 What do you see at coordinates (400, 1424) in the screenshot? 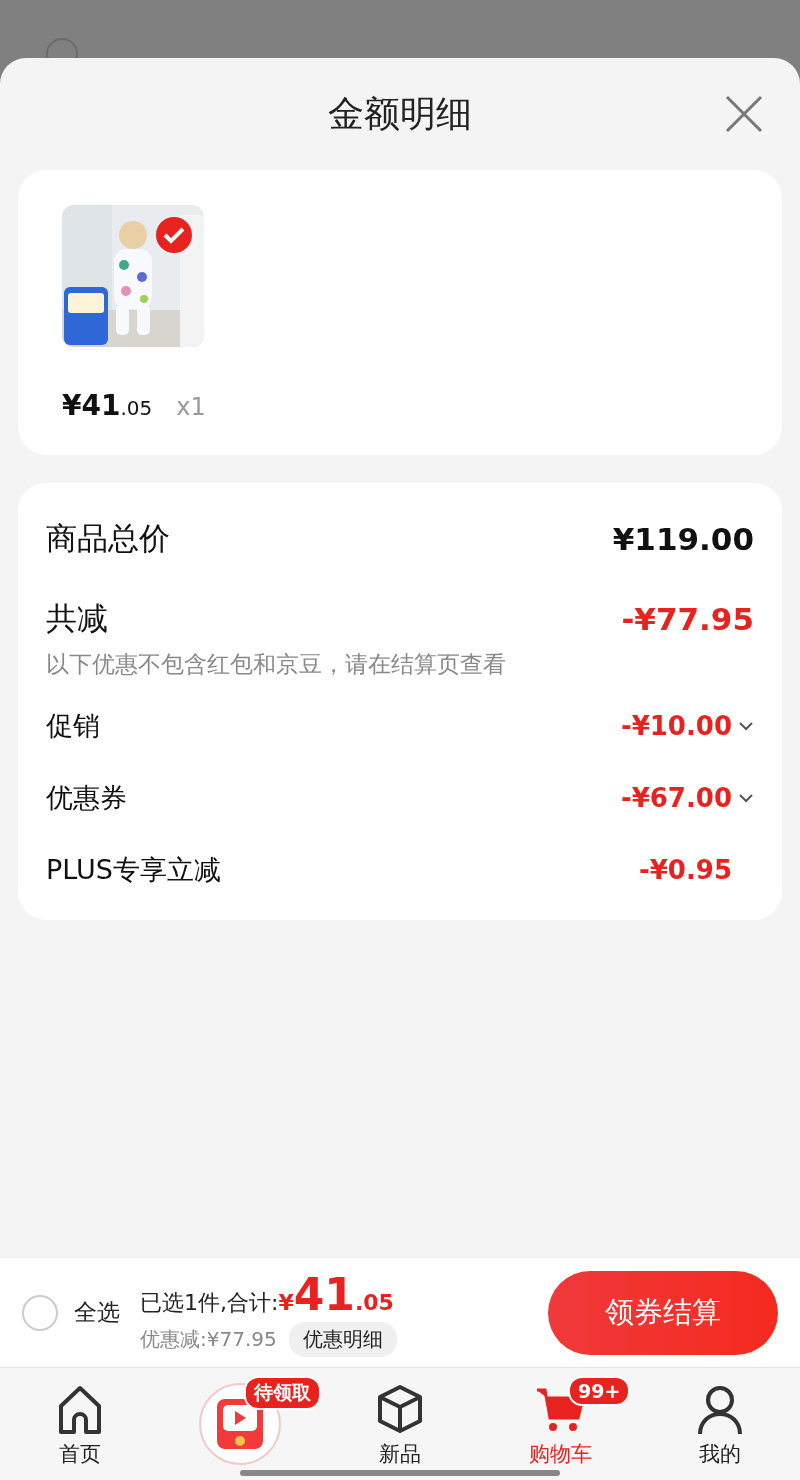
I see `nav-tab: 新品` at bounding box center [400, 1424].